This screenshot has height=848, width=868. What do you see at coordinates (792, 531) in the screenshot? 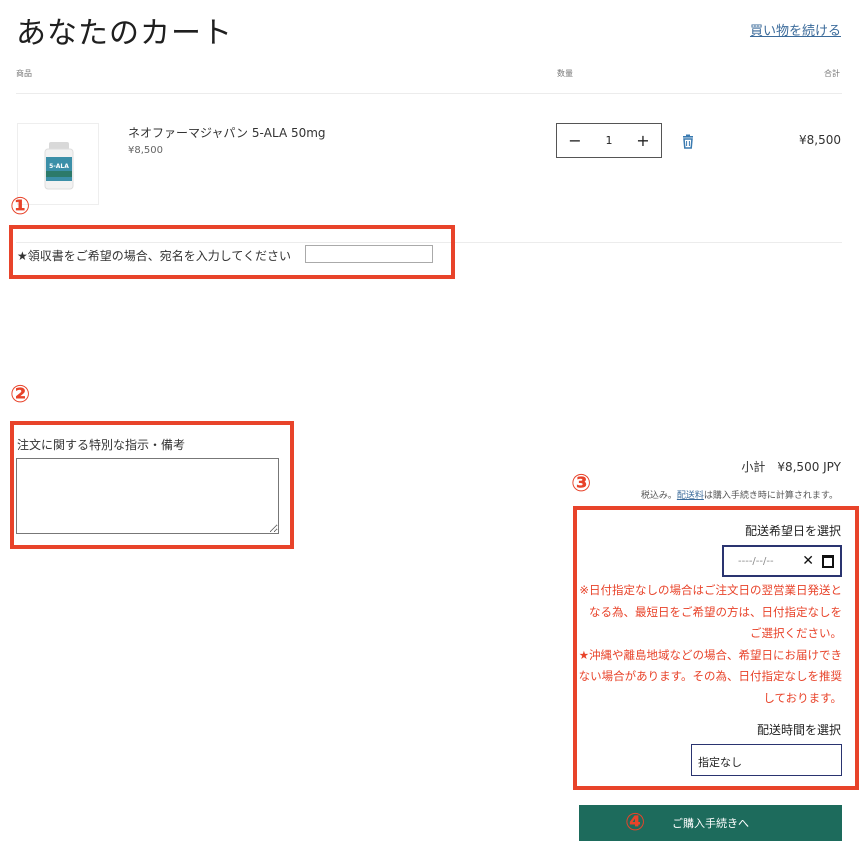
I see `delivery-date-label: 配送希望日を選択` at bounding box center [792, 531].